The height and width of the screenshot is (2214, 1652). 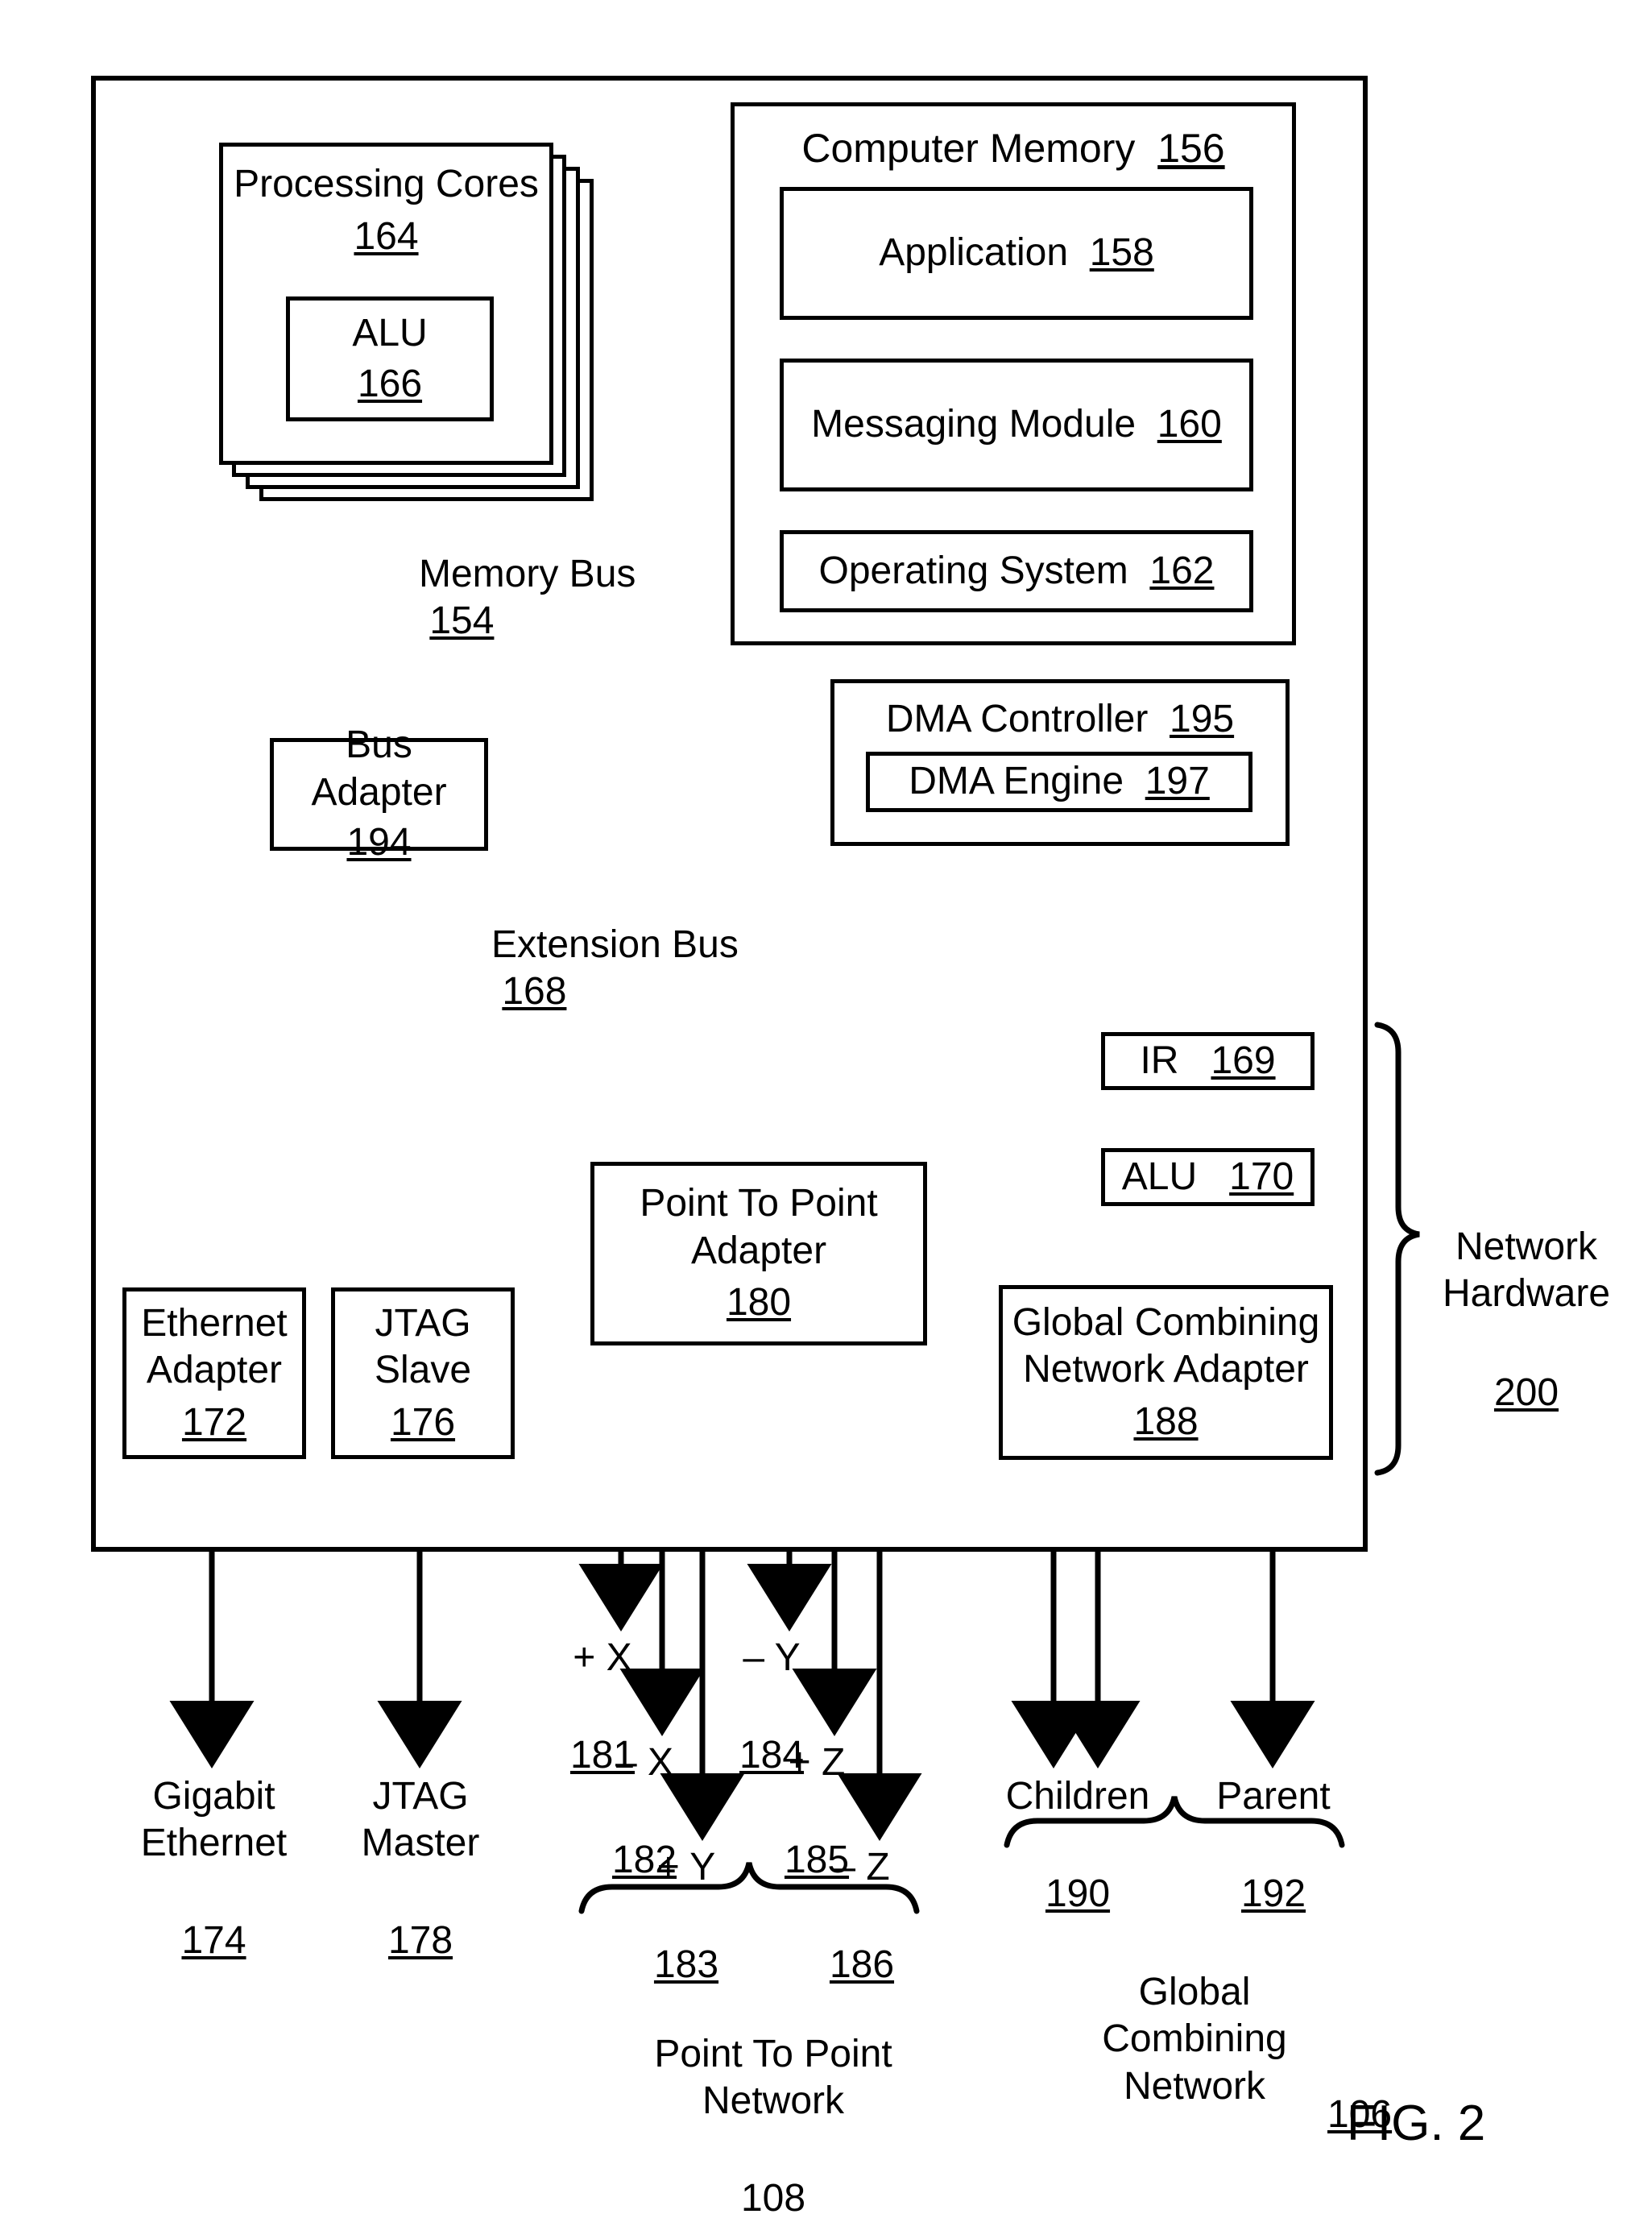 I want to click on jtag-slave-title: JTAG Slave, so click(x=423, y=1347).